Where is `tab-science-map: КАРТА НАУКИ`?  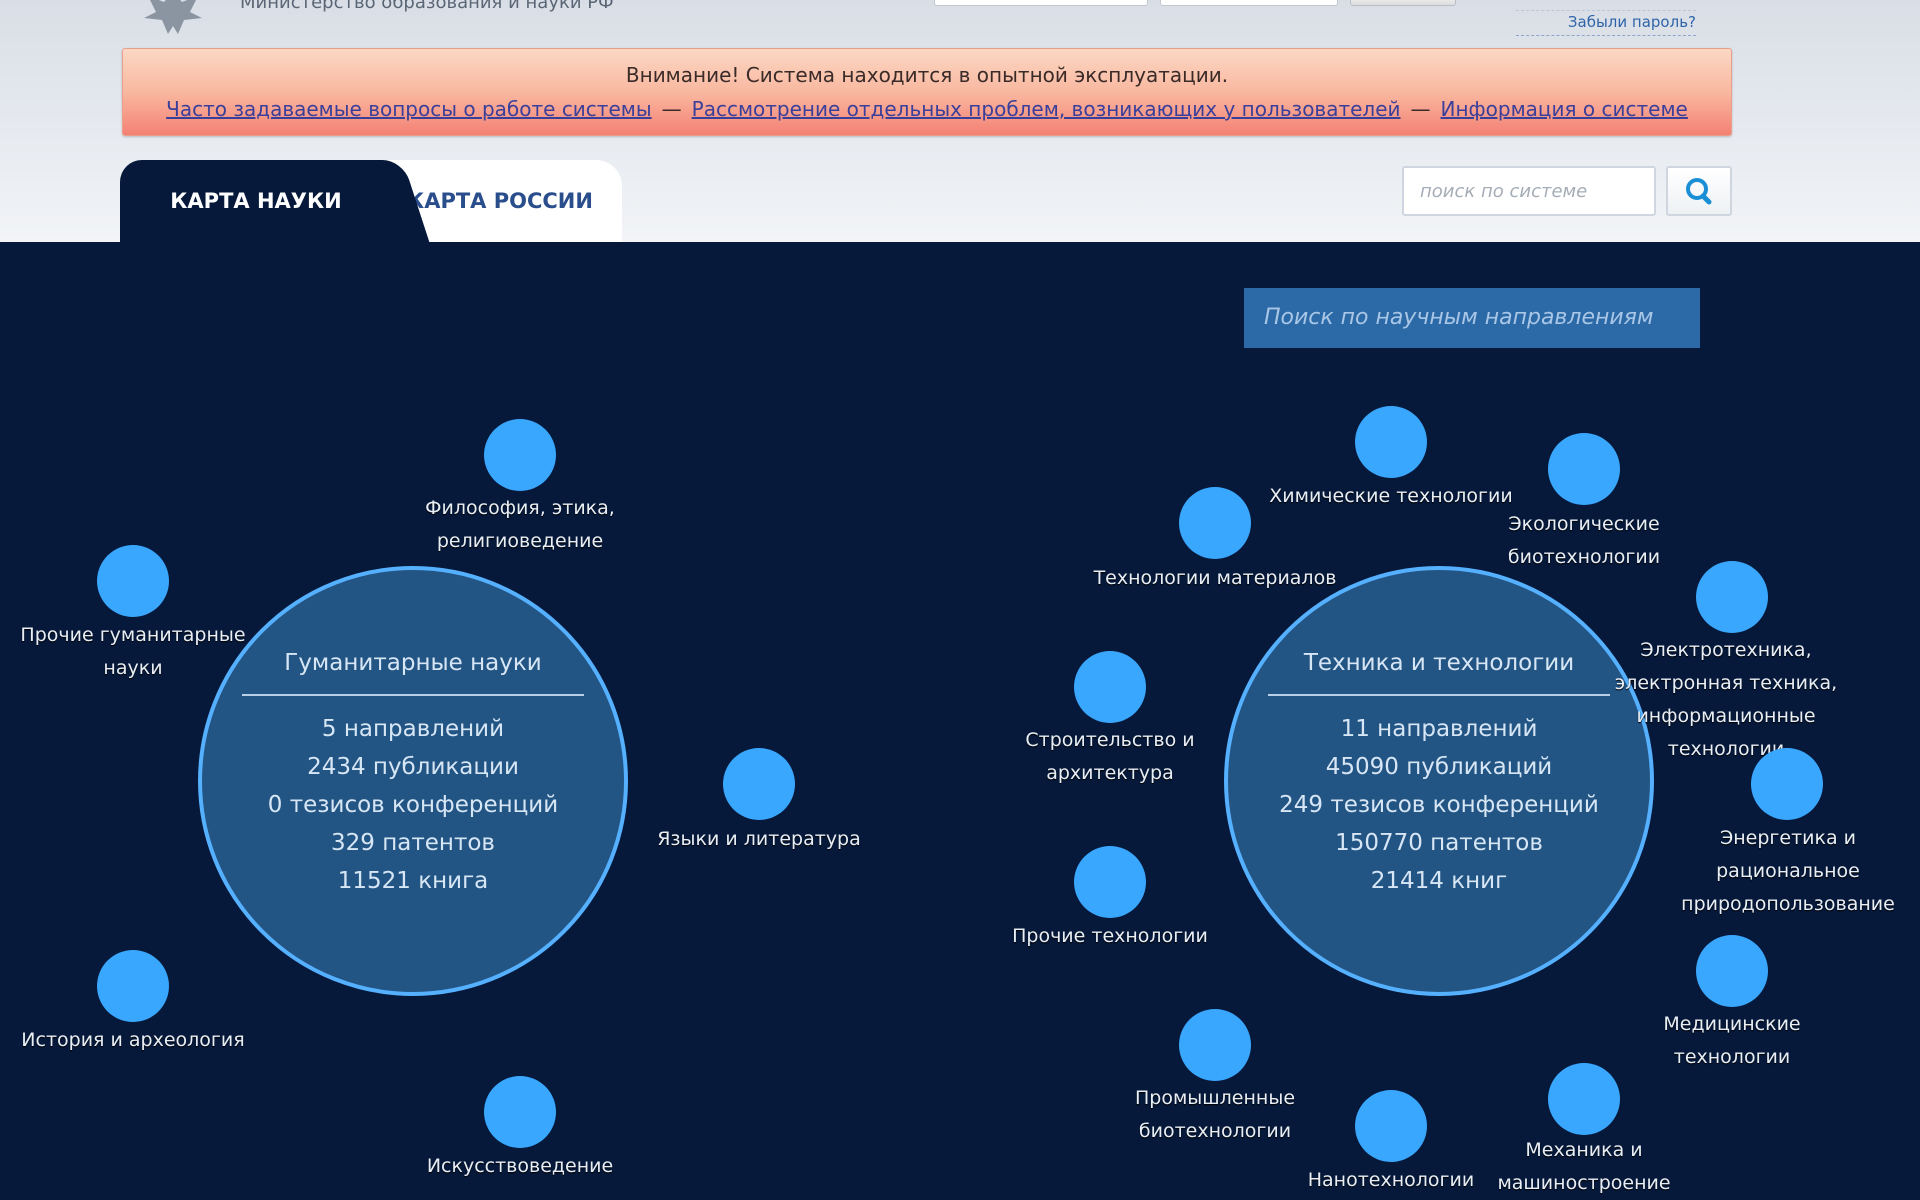 tab-science-map: КАРТА НАУКИ is located at coordinates (256, 201).